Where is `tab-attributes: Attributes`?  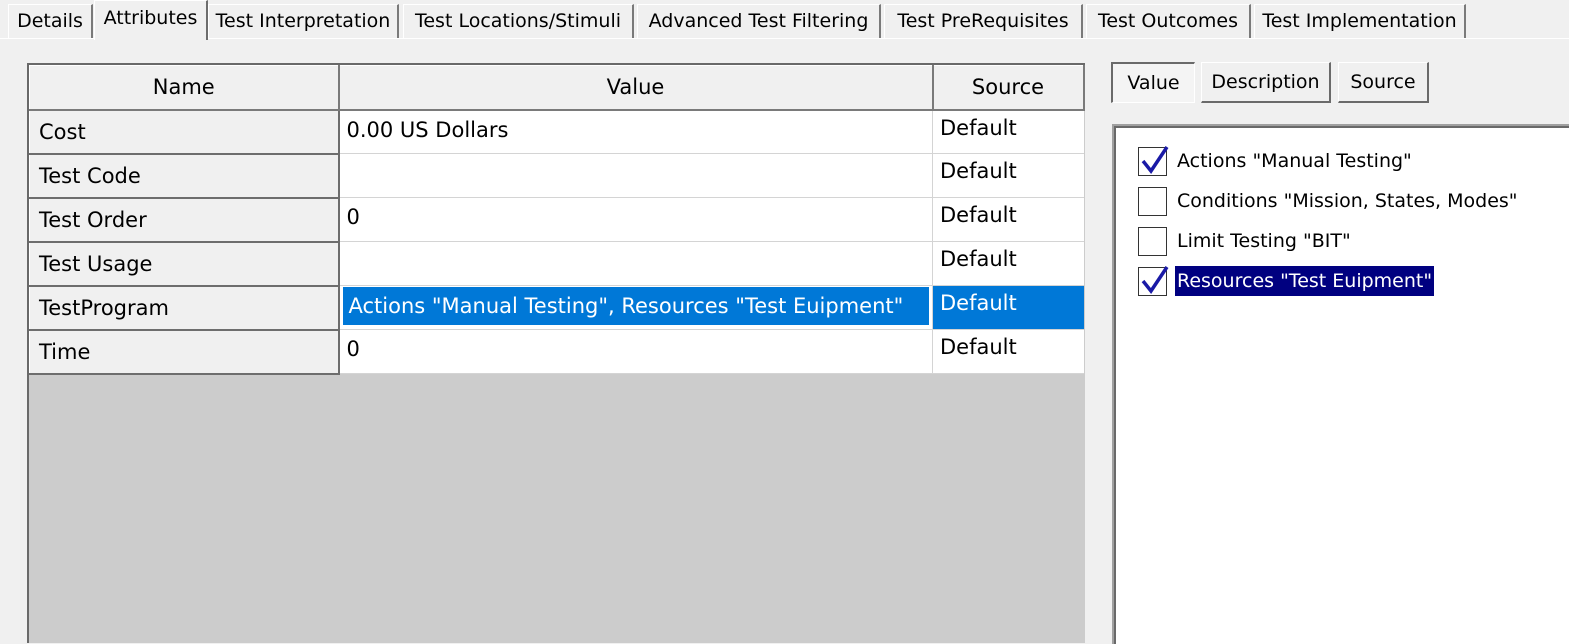 tab-attributes: Attributes is located at coordinates (151, 20).